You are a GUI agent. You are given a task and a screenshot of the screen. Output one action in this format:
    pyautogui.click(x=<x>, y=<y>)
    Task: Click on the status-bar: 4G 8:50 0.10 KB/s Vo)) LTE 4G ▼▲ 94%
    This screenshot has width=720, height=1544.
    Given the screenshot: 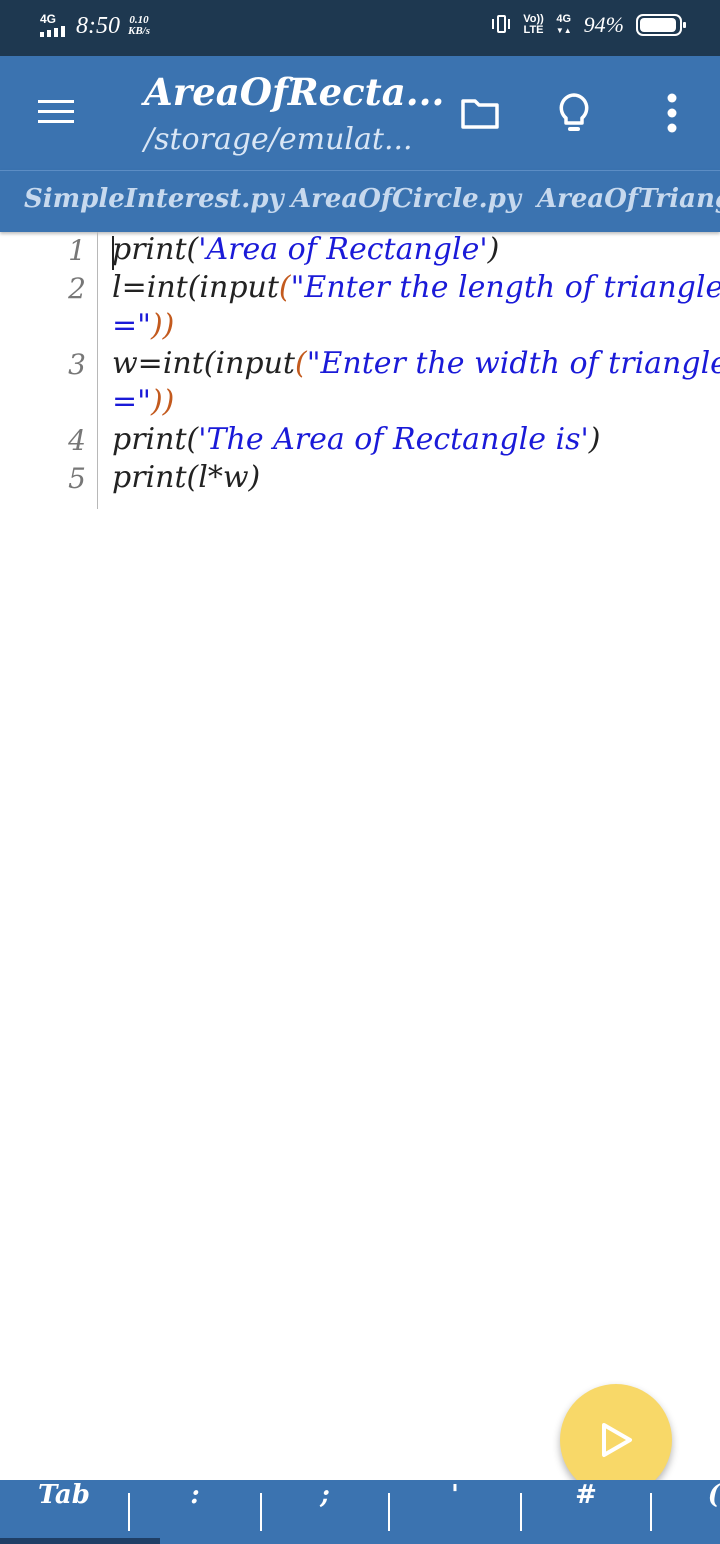 What is the action you would take?
    pyautogui.click(x=360, y=28)
    